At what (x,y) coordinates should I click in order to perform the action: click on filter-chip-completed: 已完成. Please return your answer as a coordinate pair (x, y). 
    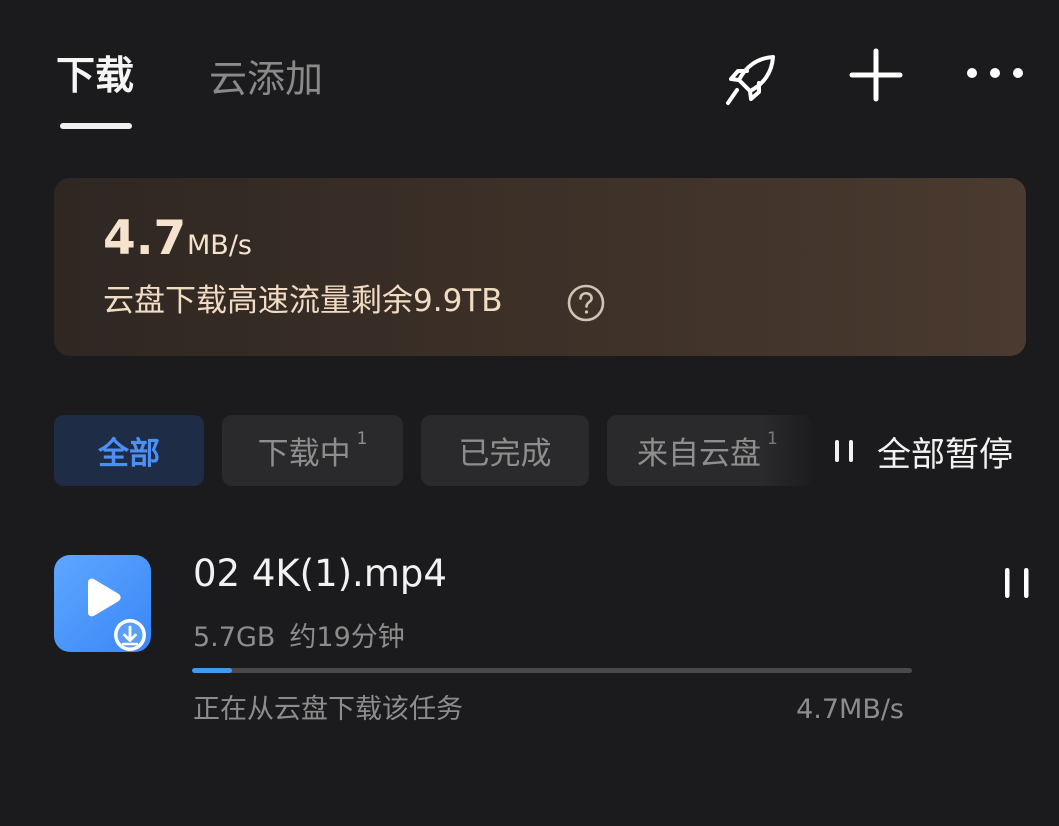
    Looking at the image, I should click on (505, 450).